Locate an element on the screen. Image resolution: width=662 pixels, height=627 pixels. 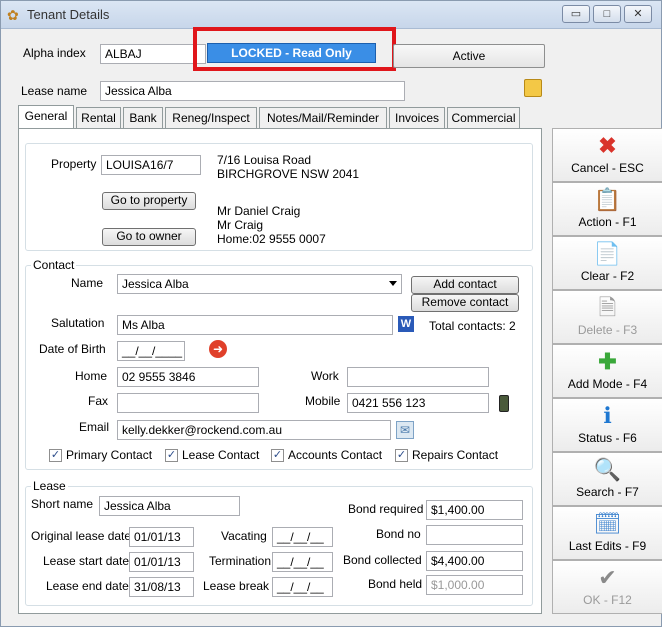
work-phone-field is located at coordinates (418, 377).